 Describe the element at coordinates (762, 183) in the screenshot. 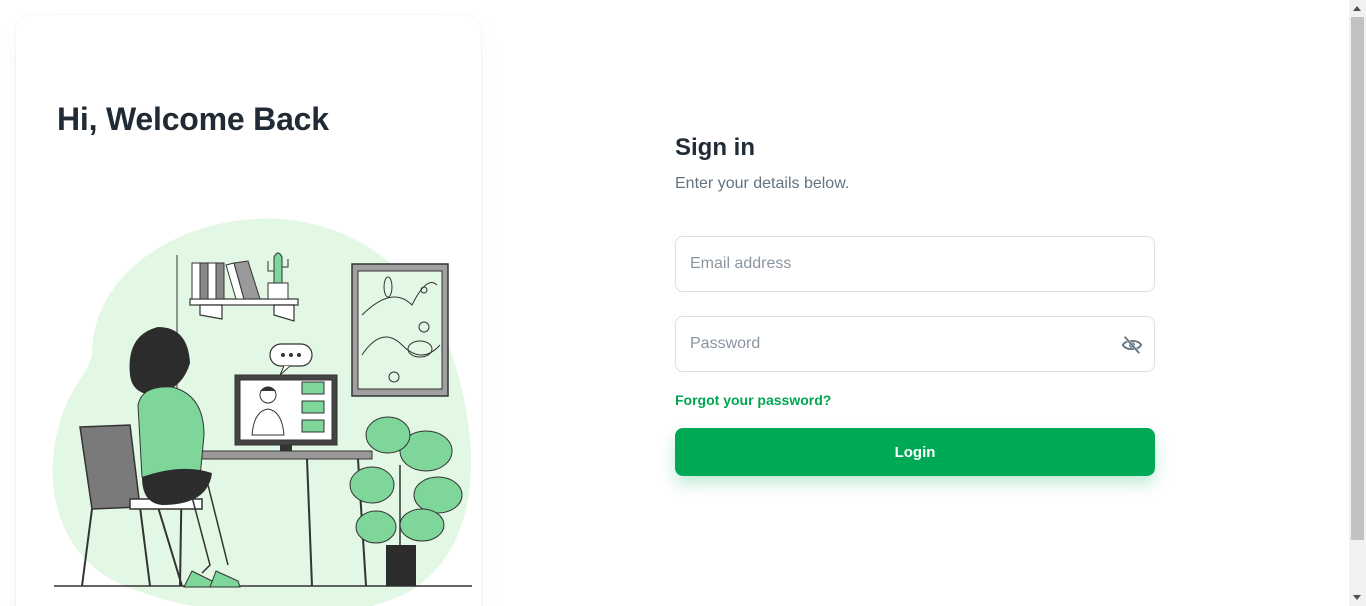

I see `signin-subtitle: Enter your details below.` at that location.